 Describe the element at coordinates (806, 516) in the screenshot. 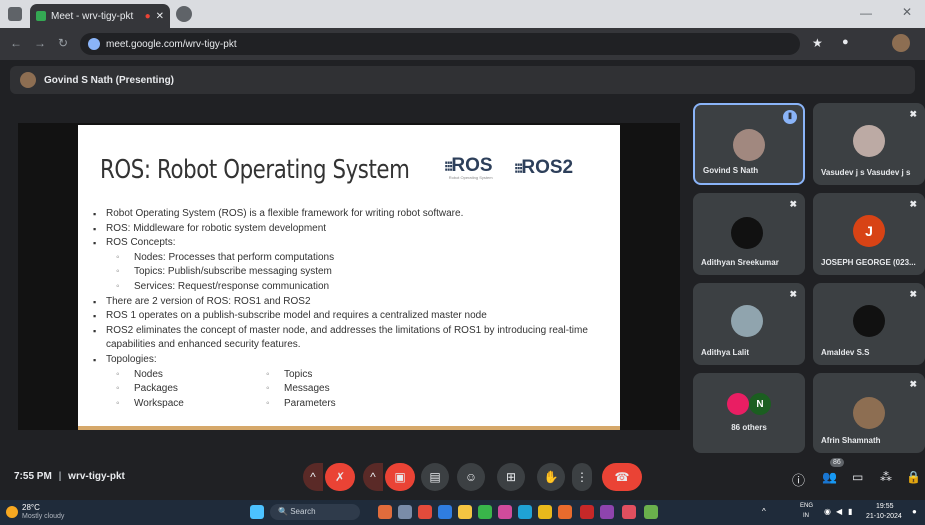

I see `region-indicator: IN` at that location.